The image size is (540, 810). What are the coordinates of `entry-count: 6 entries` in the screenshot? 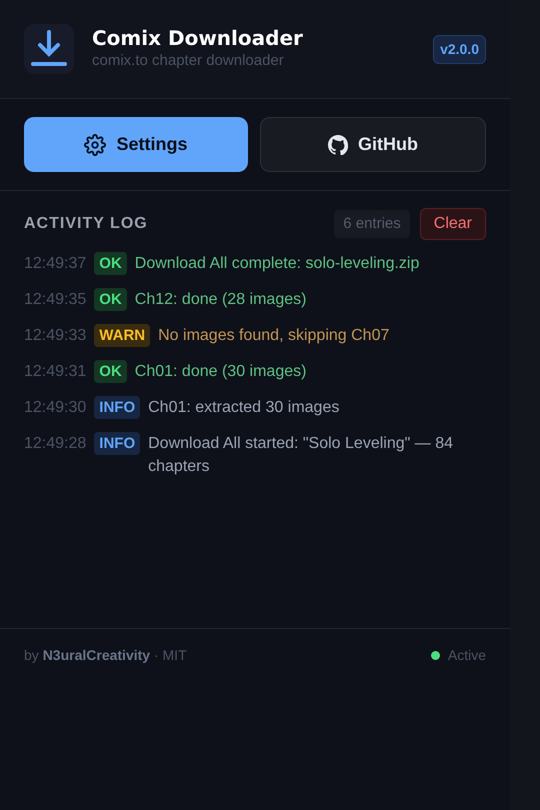 It's located at (372, 224).